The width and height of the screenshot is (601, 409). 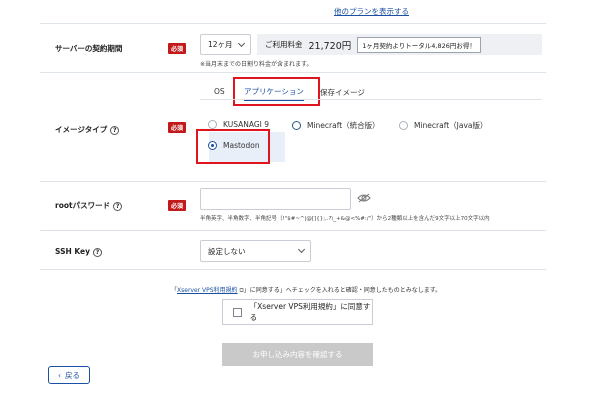 What do you see at coordinates (451, 125) in the screenshot?
I see `option-label: Minecraft（Java版）` at bounding box center [451, 125].